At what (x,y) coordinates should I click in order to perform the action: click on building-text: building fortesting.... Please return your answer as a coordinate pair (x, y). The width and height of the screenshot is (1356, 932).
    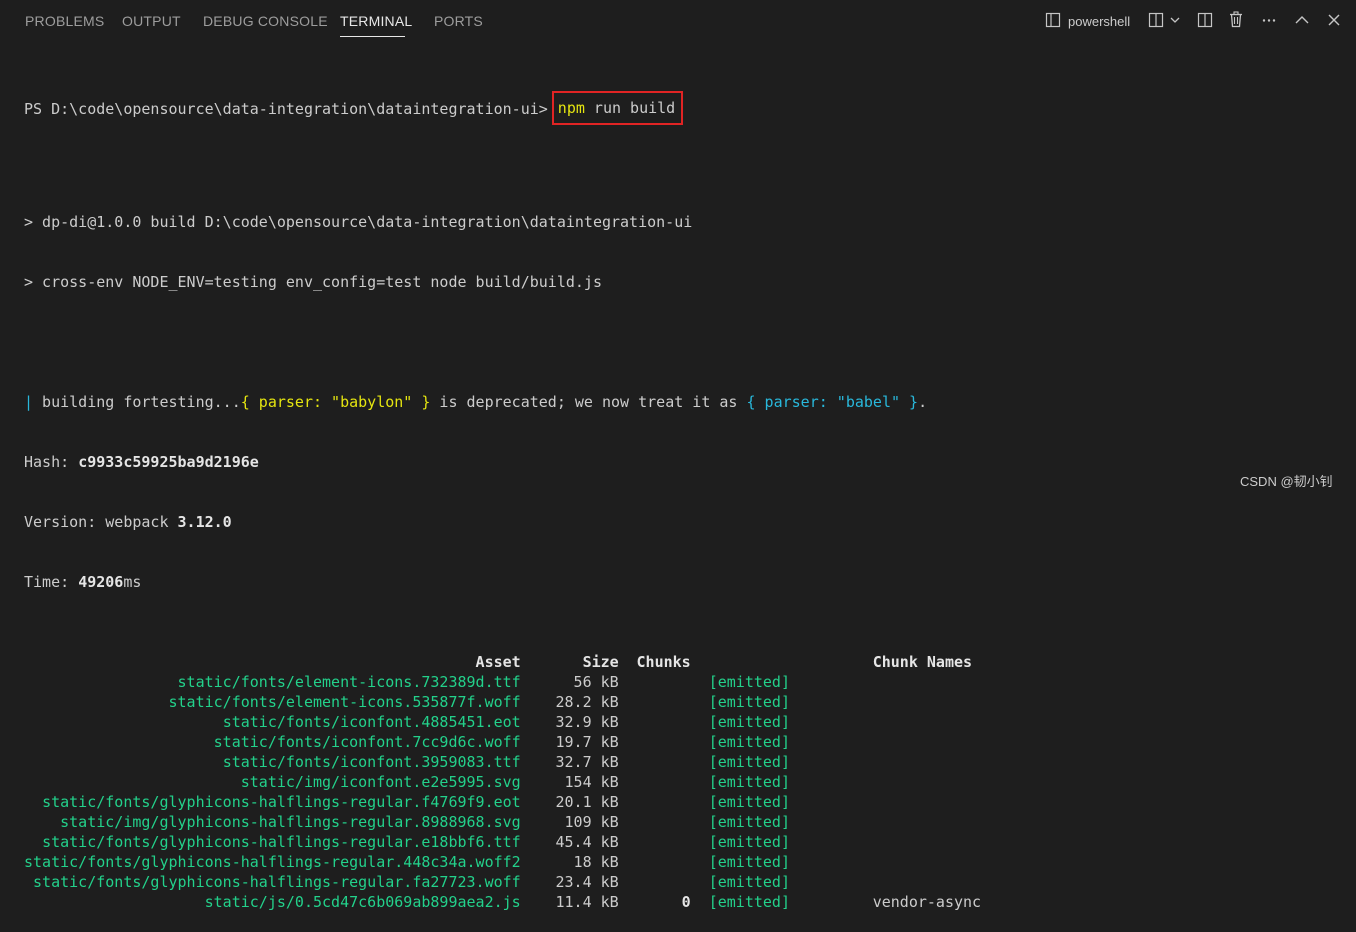
    Looking at the image, I should click on (137, 402).